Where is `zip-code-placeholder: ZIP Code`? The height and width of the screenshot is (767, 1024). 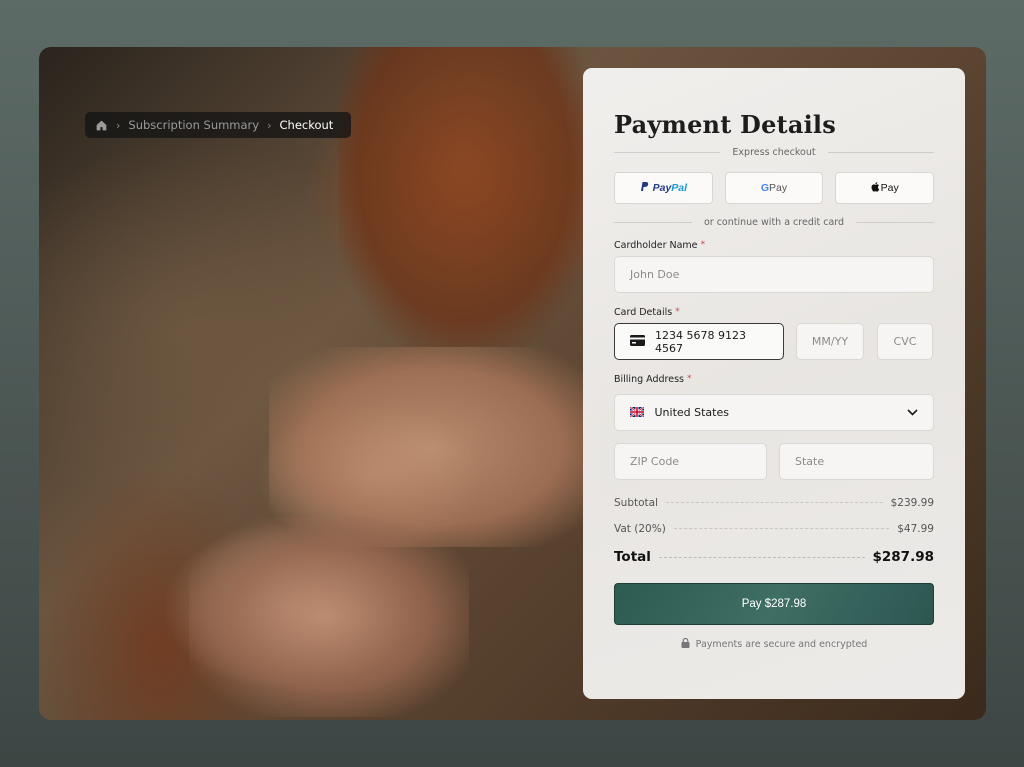
zip-code-placeholder: ZIP Code is located at coordinates (655, 461).